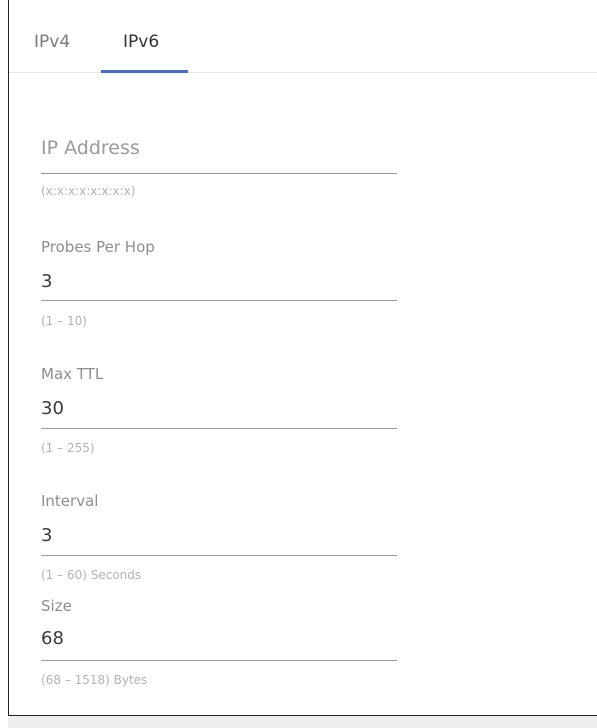 The image size is (597, 728). Describe the element at coordinates (52, 42) in the screenshot. I see `tab-ipv4: IPv4` at that location.